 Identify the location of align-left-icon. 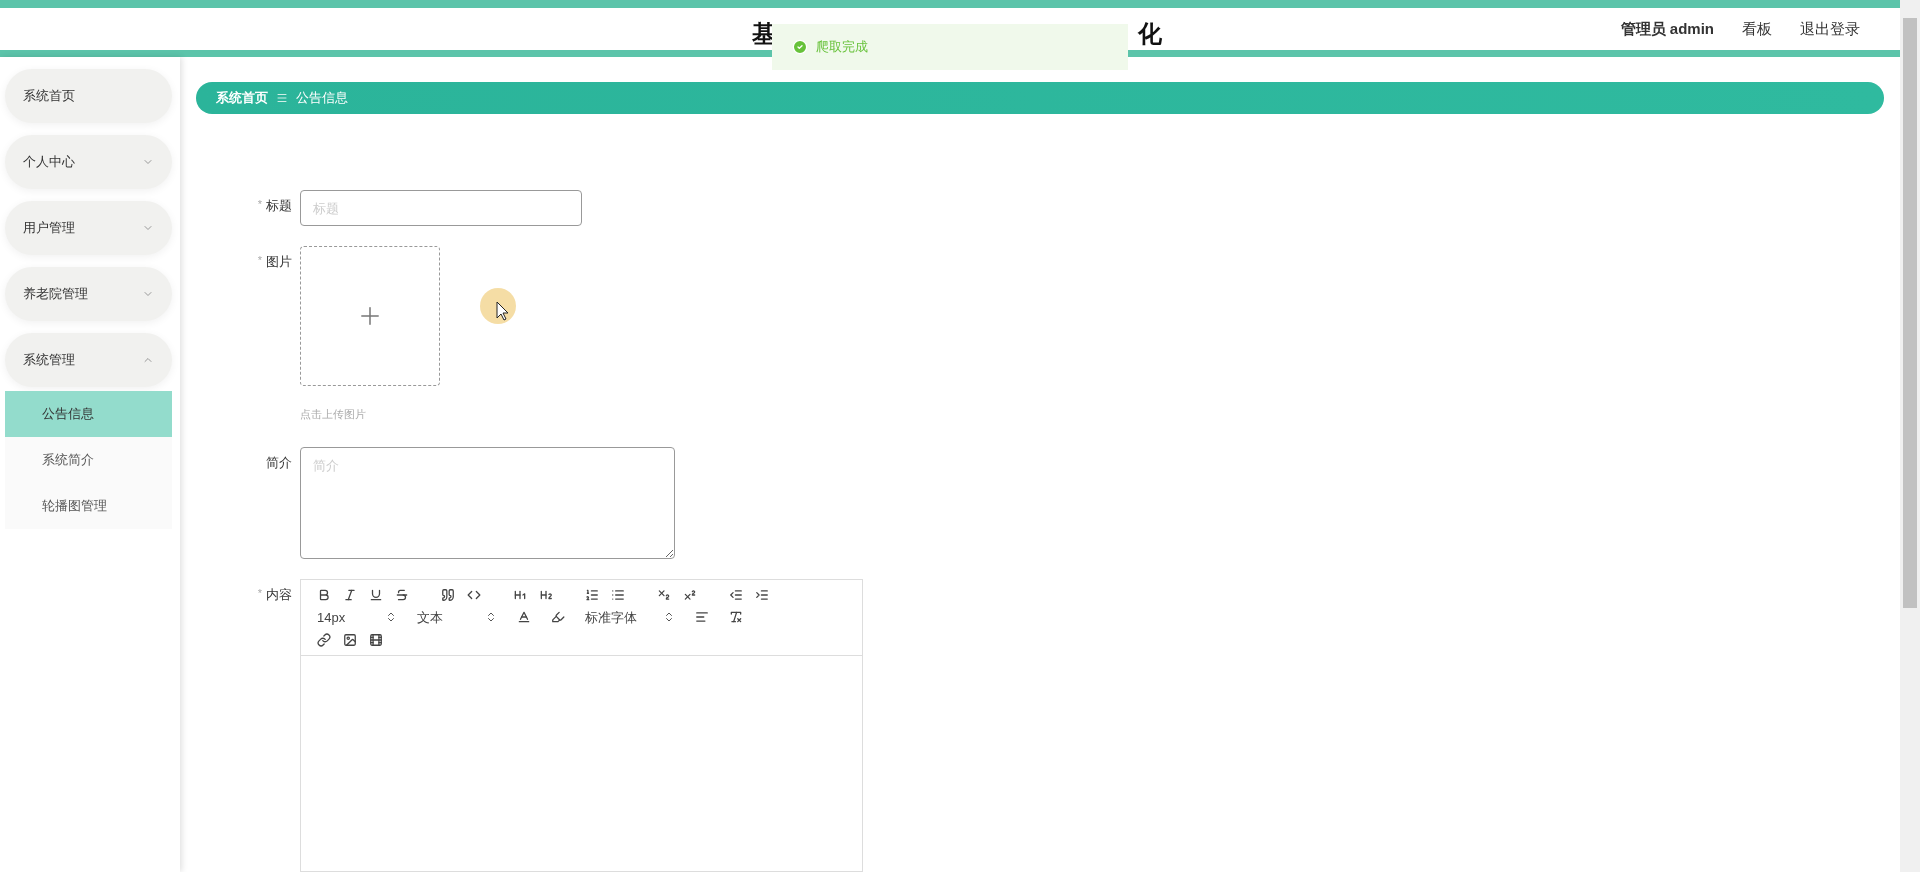
(702, 617).